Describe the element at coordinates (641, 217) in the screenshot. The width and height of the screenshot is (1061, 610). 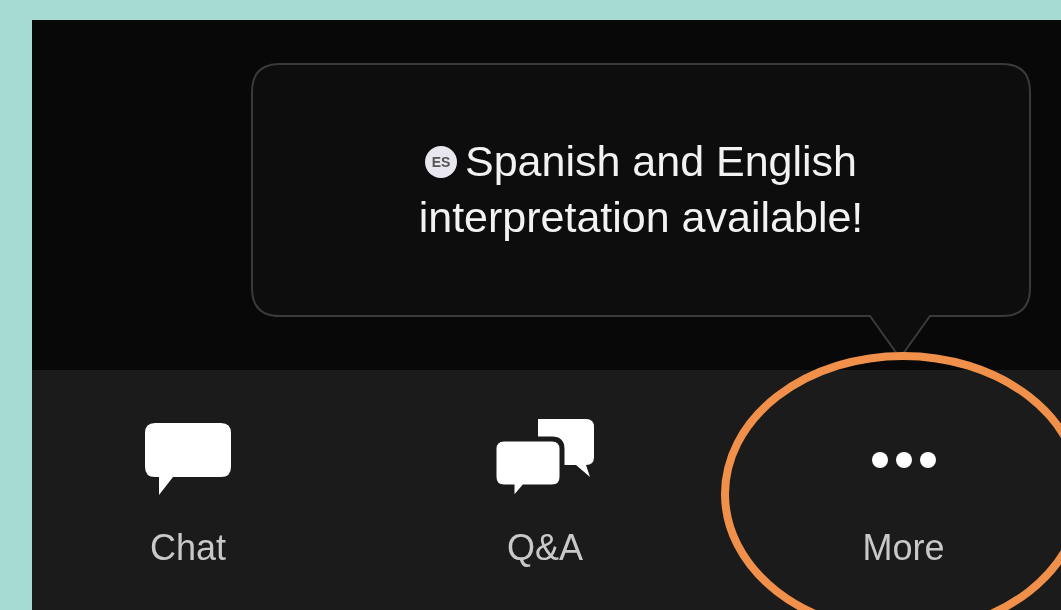
I see `tooltip-text: interpretation available!` at that location.